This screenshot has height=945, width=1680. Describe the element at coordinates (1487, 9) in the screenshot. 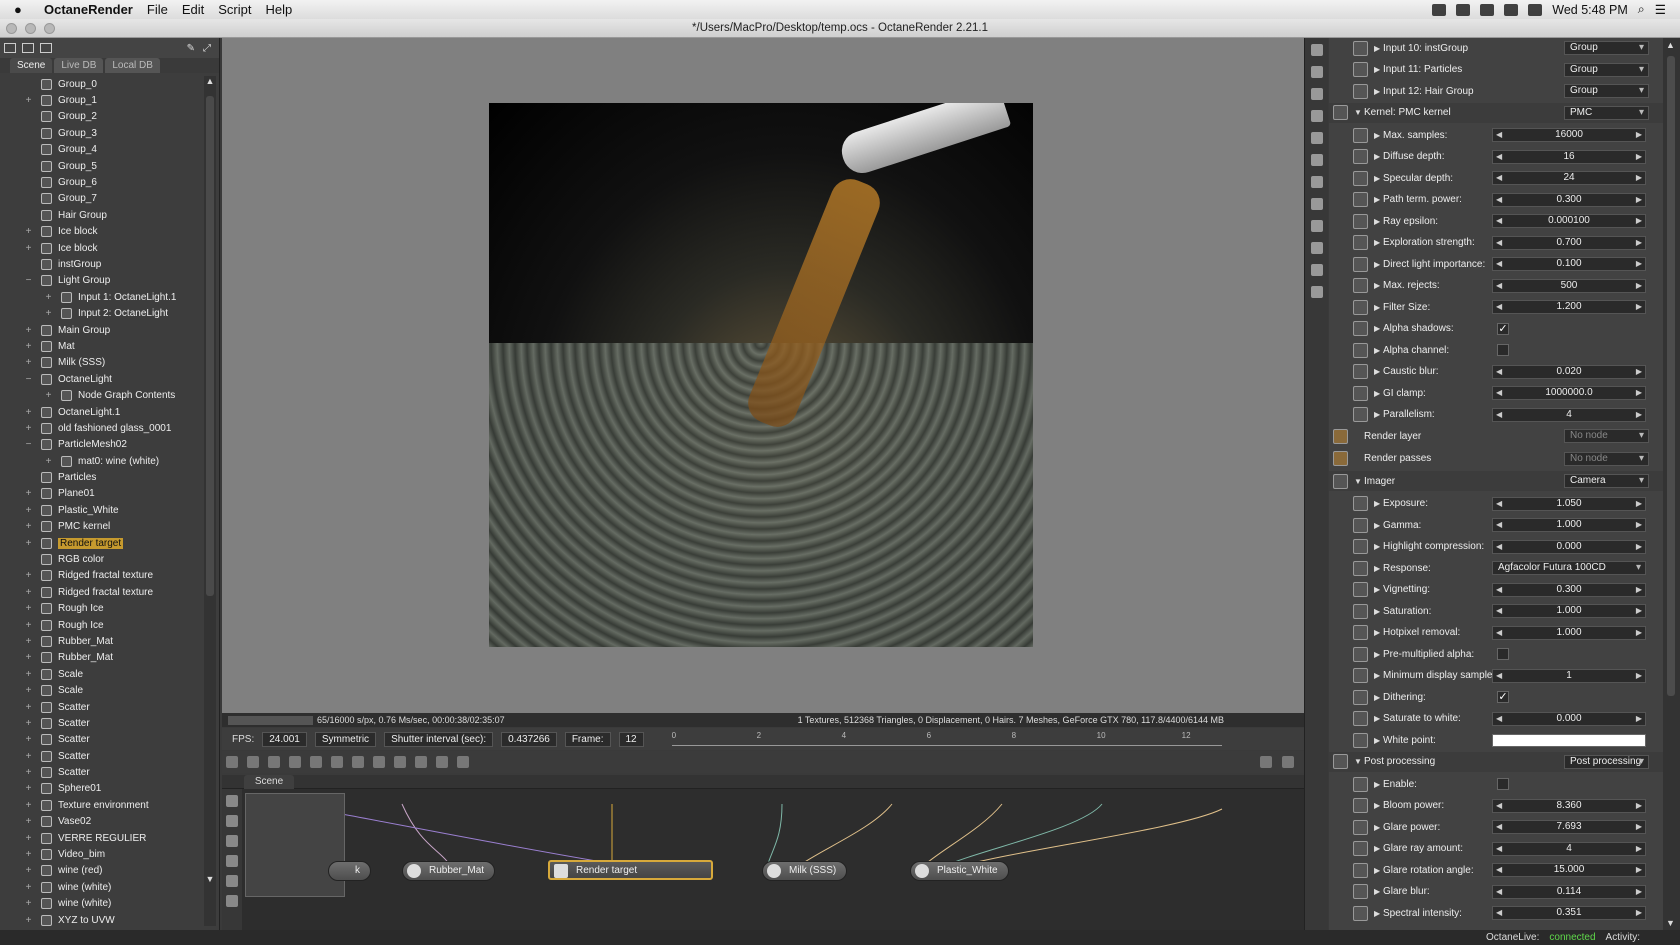

I see `wifi-icon` at that location.